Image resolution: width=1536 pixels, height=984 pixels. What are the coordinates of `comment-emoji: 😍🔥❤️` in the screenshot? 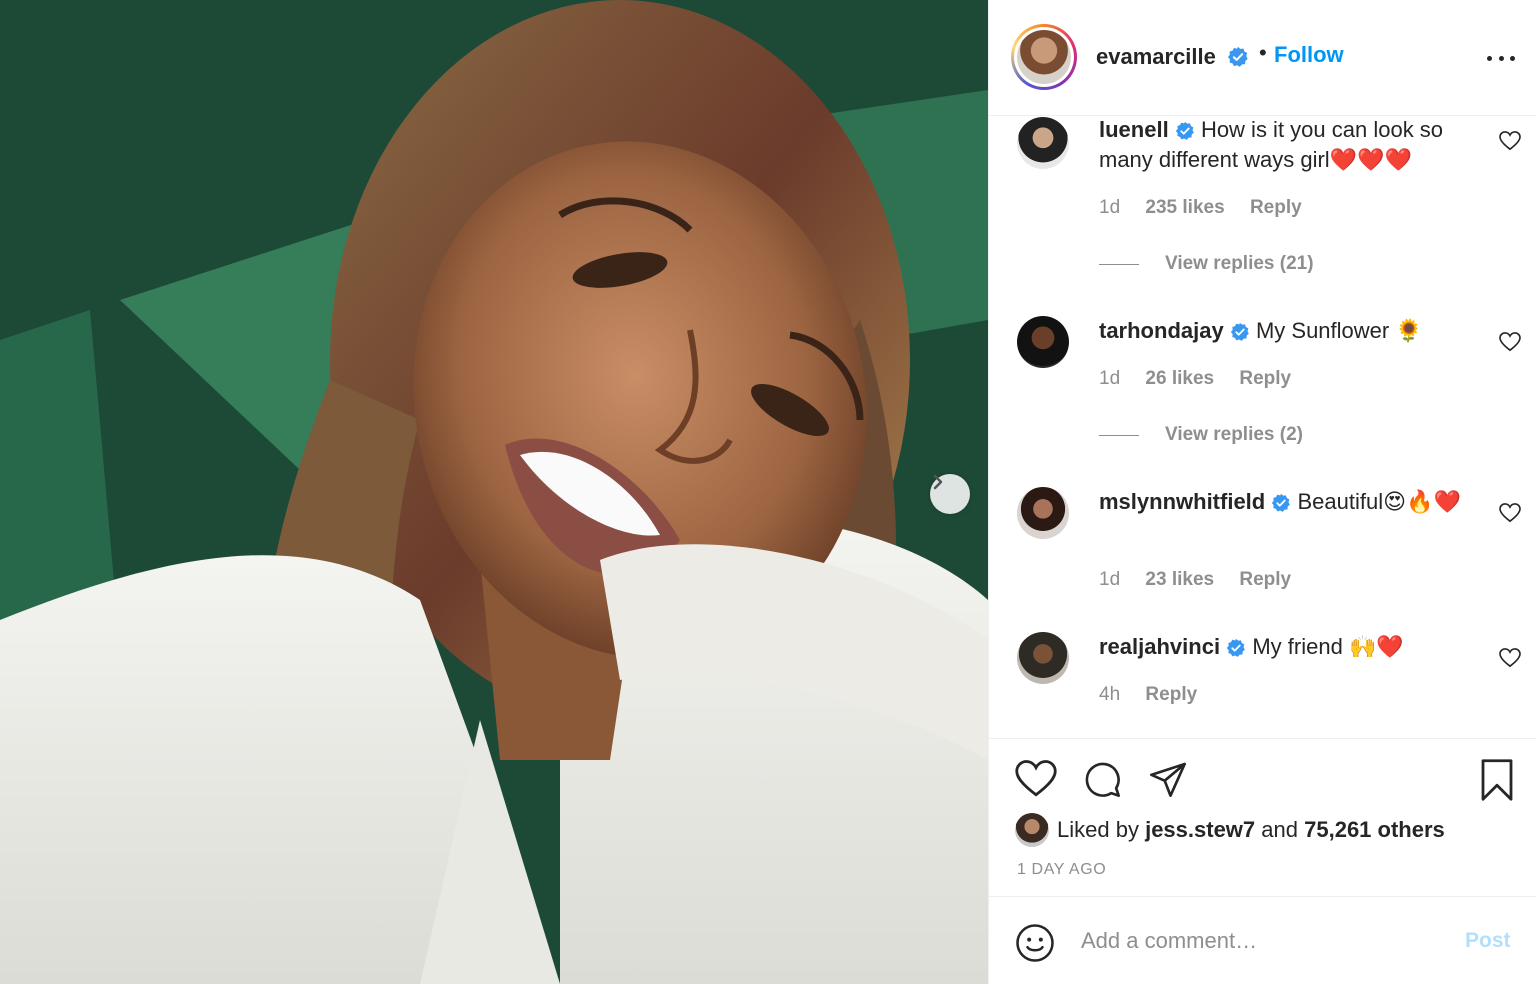 It's located at (1422, 501).